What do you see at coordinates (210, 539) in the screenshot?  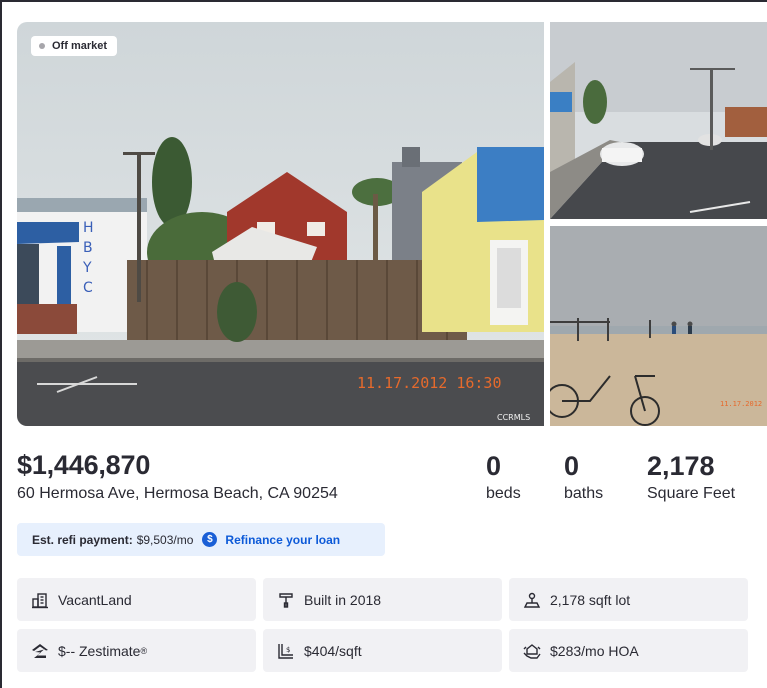 I see `dollar-icon: $` at bounding box center [210, 539].